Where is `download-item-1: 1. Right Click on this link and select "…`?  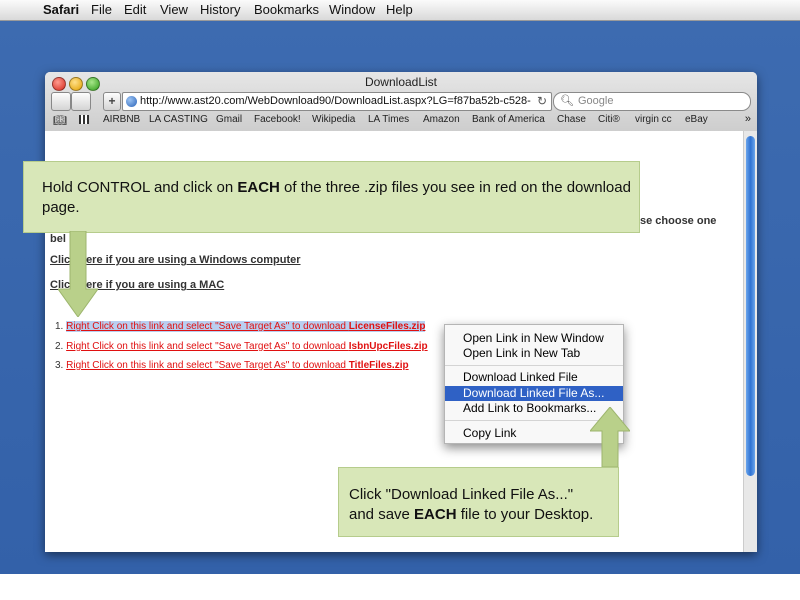 download-item-1: 1. Right Click on this link and select "… is located at coordinates (240, 326).